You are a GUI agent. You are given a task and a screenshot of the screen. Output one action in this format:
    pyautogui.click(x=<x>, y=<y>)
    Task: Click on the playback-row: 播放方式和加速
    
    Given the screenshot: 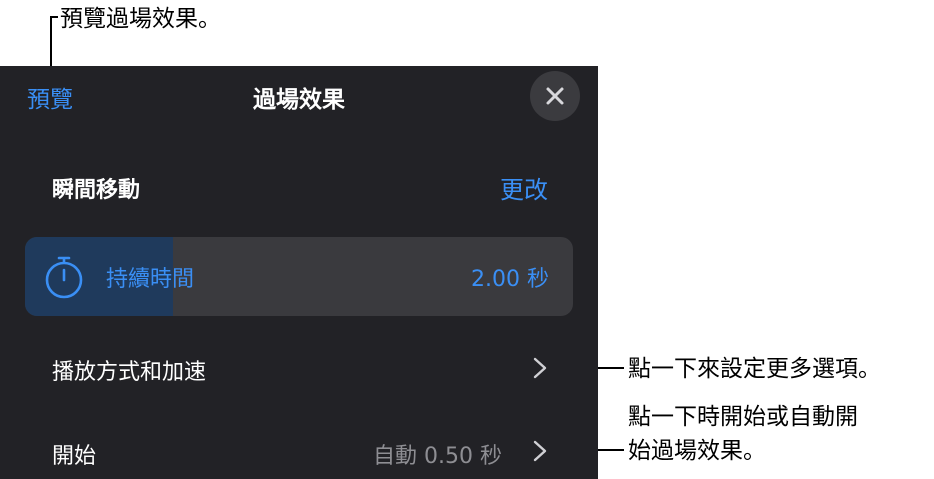 What is the action you would take?
    pyautogui.click(x=129, y=370)
    